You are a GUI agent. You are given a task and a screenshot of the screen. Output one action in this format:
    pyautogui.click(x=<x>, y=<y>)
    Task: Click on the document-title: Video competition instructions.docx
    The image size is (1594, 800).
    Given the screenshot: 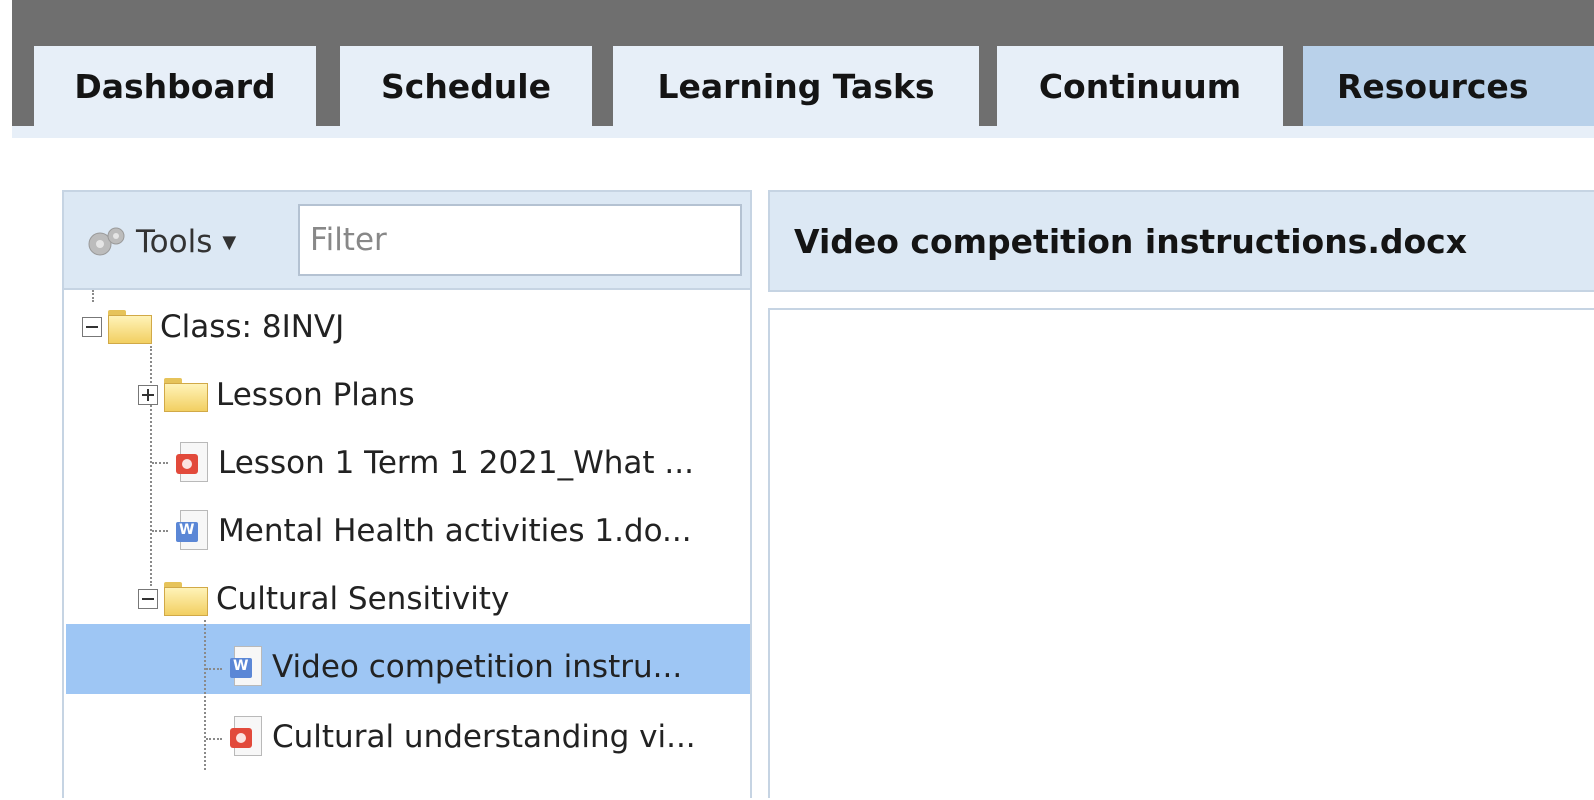 What is the action you would take?
    pyautogui.click(x=1131, y=241)
    